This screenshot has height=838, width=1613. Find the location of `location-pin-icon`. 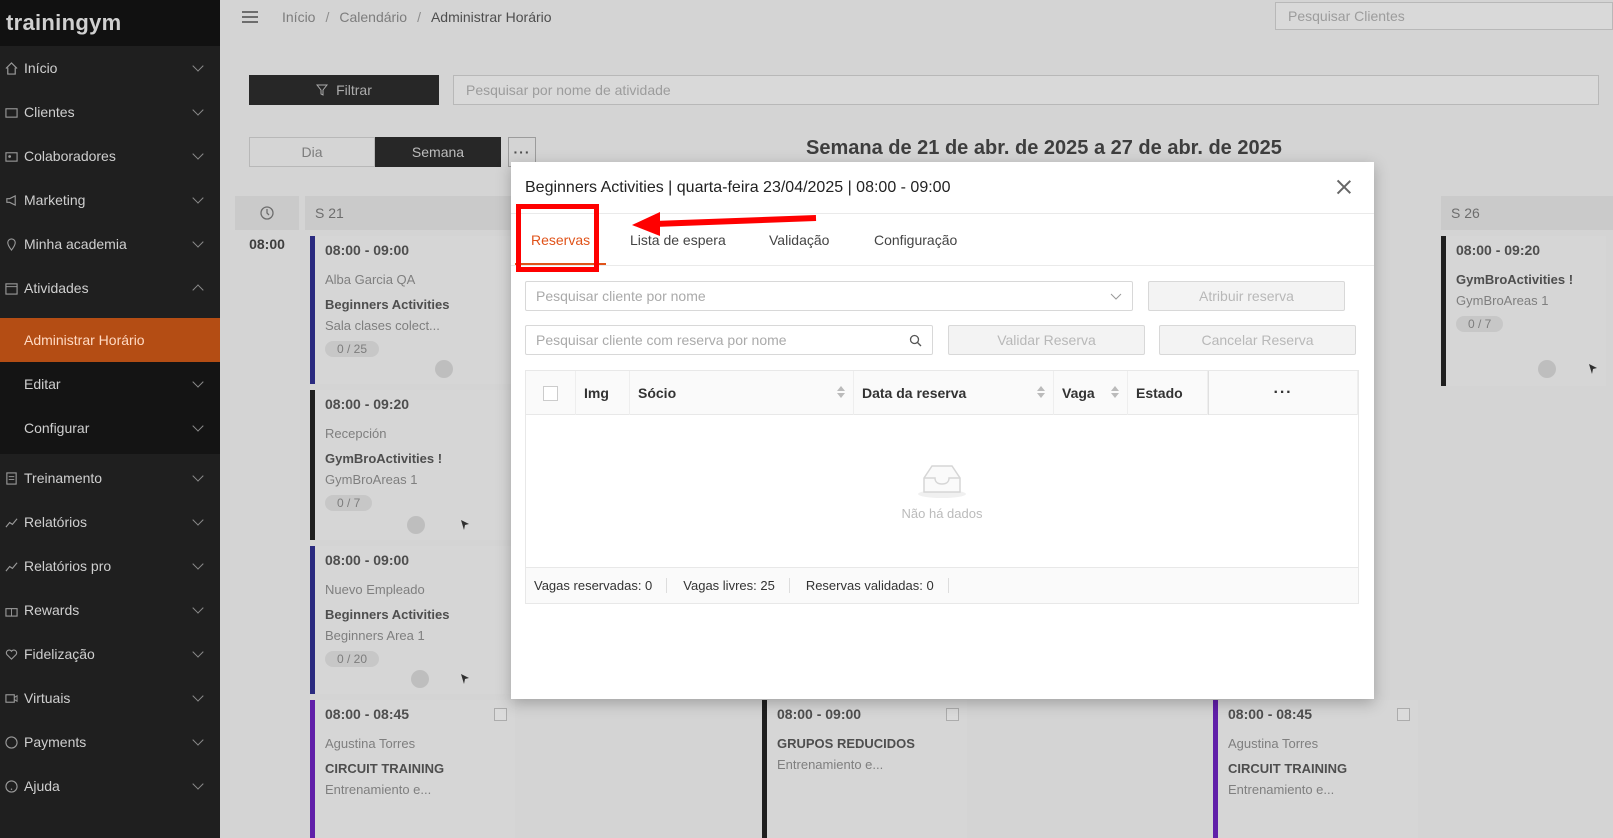

location-pin-icon is located at coordinates (11, 244).